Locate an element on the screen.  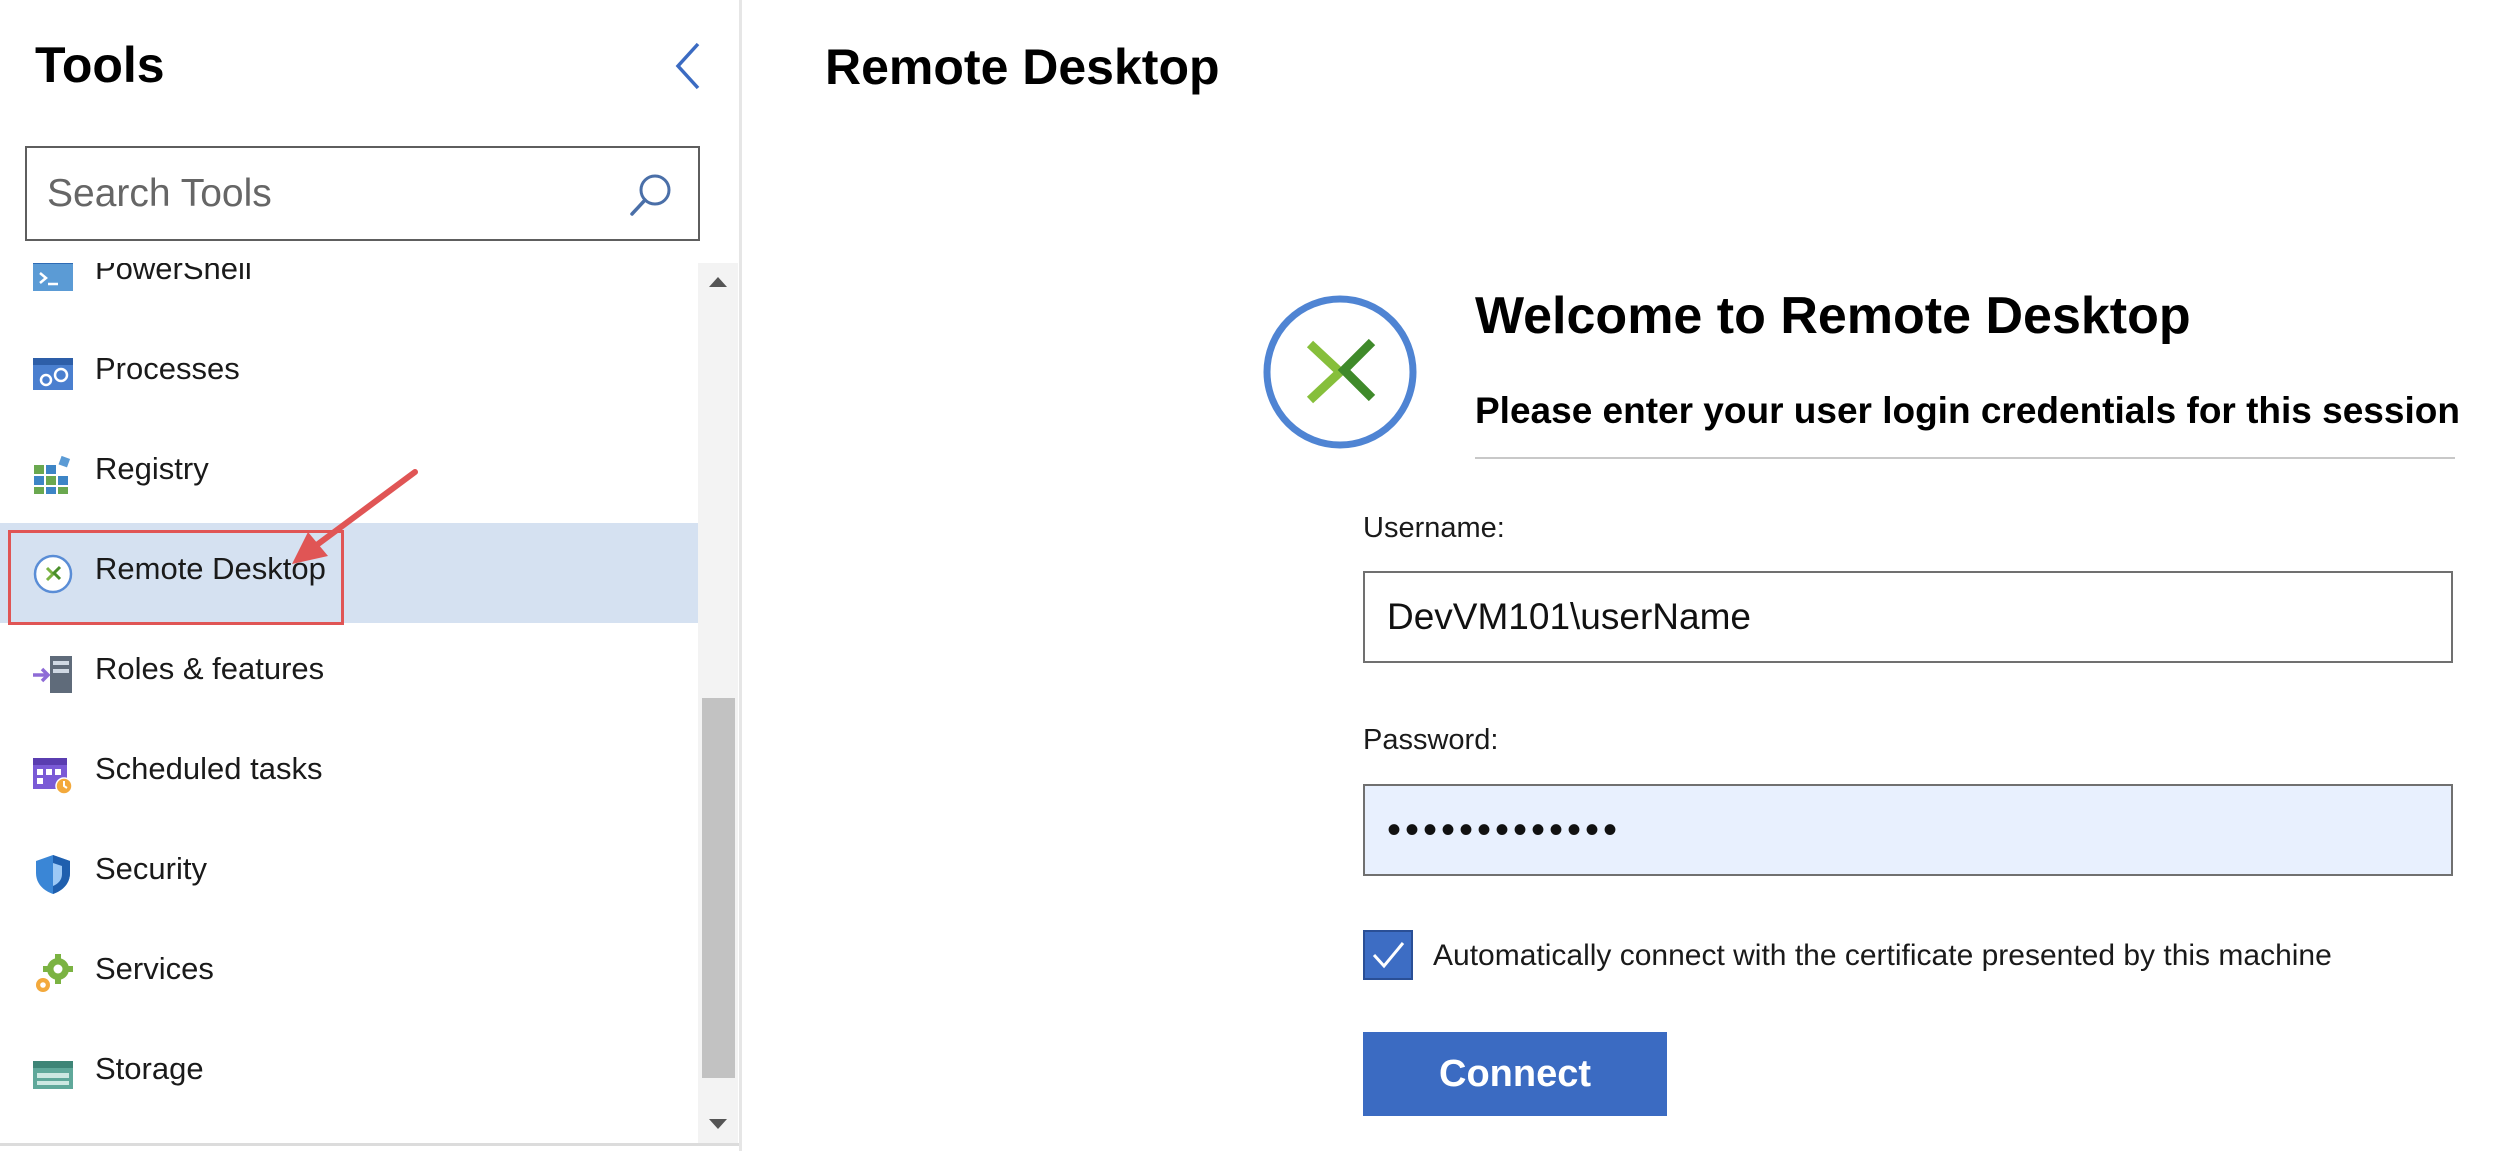
page-title: Remote Desktop is located at coordinates (1022, 67).